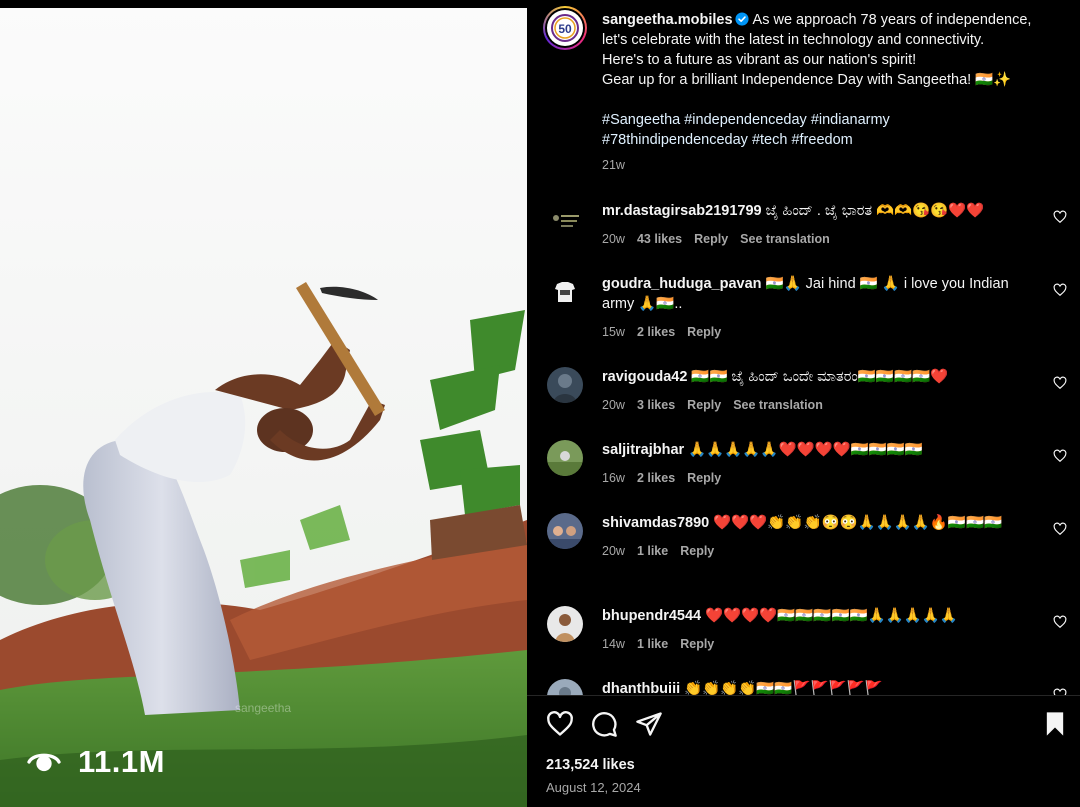 Image resolution: width=1080 pixels, height=807 pixels. I want to click on comment-username: ravigouda42, so click(644, 377).